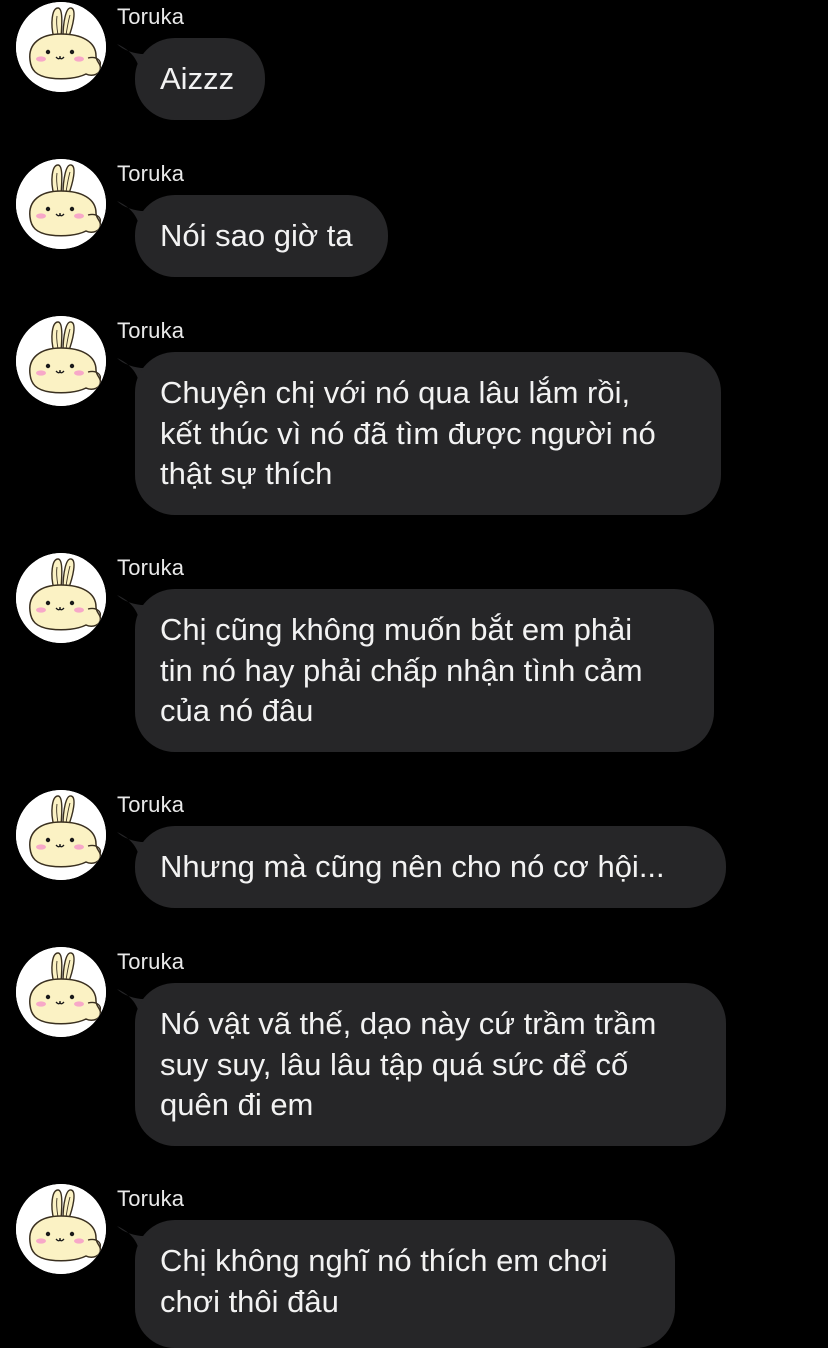 The width and height of the screenshot is (828, 1348). I want to click on message-bubble-container: Nói sao giờ ta, so click(251, 236).